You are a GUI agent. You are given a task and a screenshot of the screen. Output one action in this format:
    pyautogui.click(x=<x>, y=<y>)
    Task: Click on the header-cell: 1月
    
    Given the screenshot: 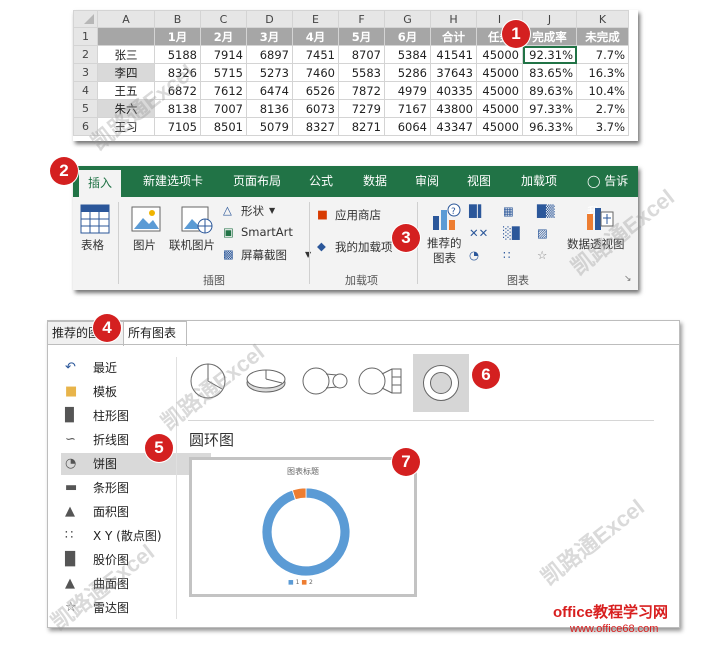 What is the action you would take?
    pyautogui.click(x=177, y=36)
    